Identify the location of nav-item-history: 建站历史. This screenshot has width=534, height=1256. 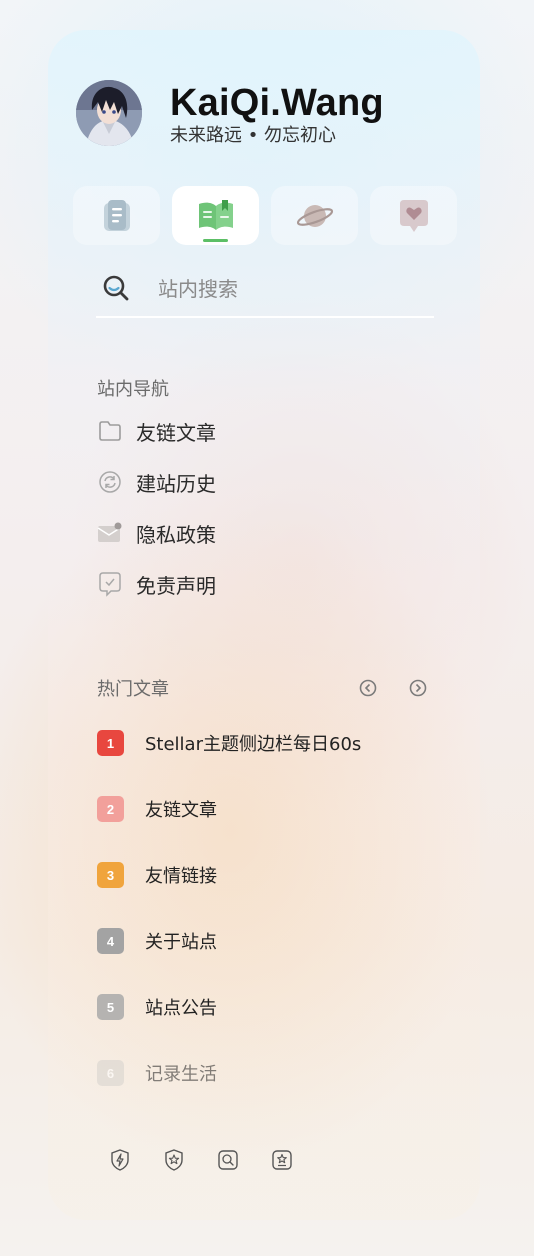
(156, 482).